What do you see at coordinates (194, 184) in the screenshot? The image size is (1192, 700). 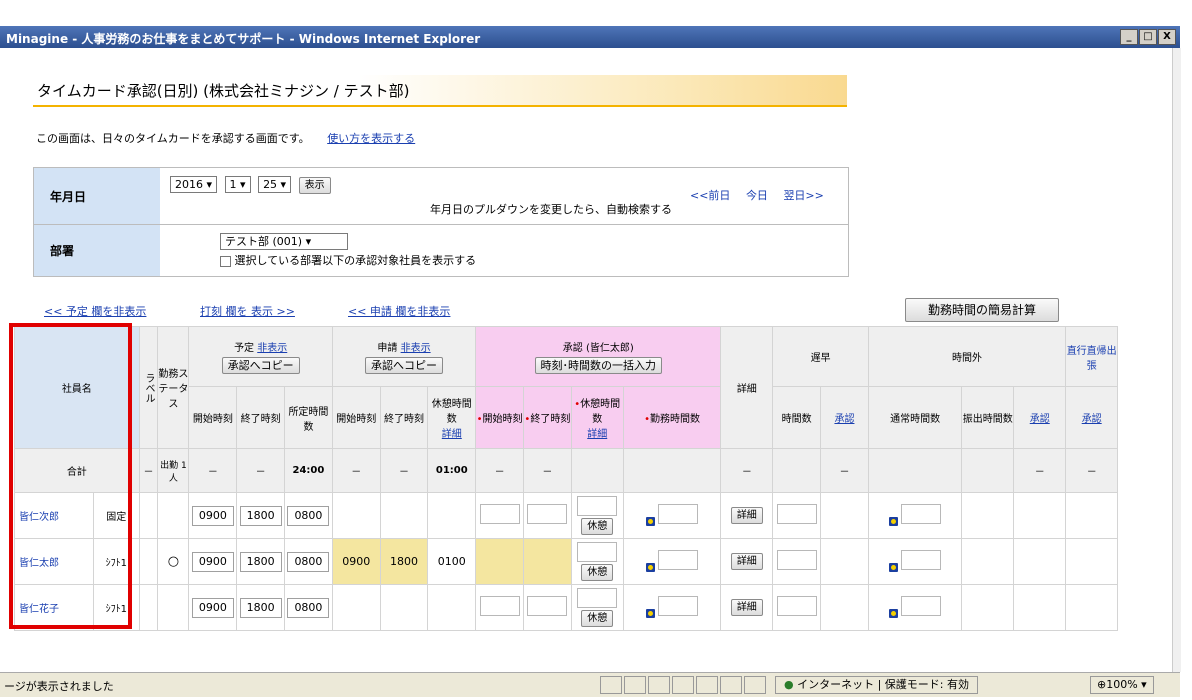 I see `year-select: 2016 ▾` at bounding box center [194, 184].